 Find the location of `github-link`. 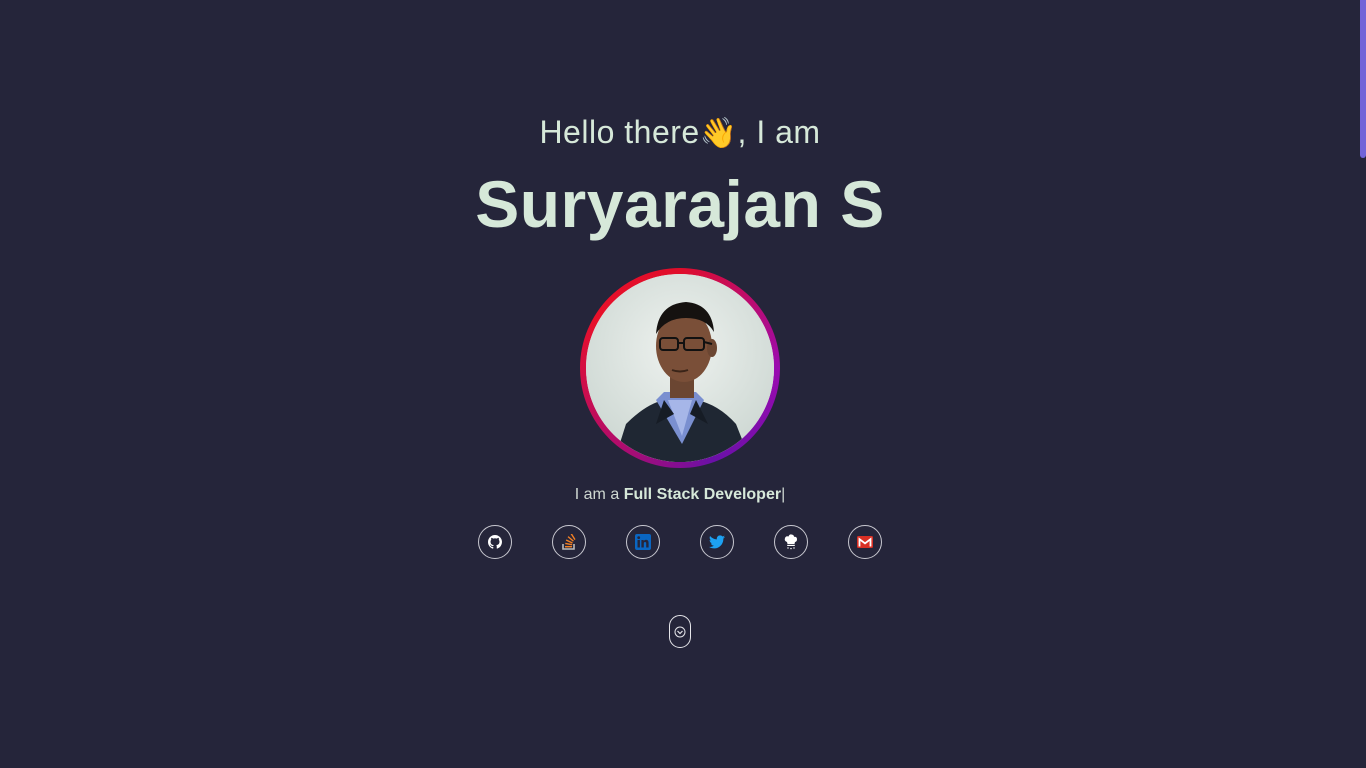

github-link is located at coordinates (495, 542).